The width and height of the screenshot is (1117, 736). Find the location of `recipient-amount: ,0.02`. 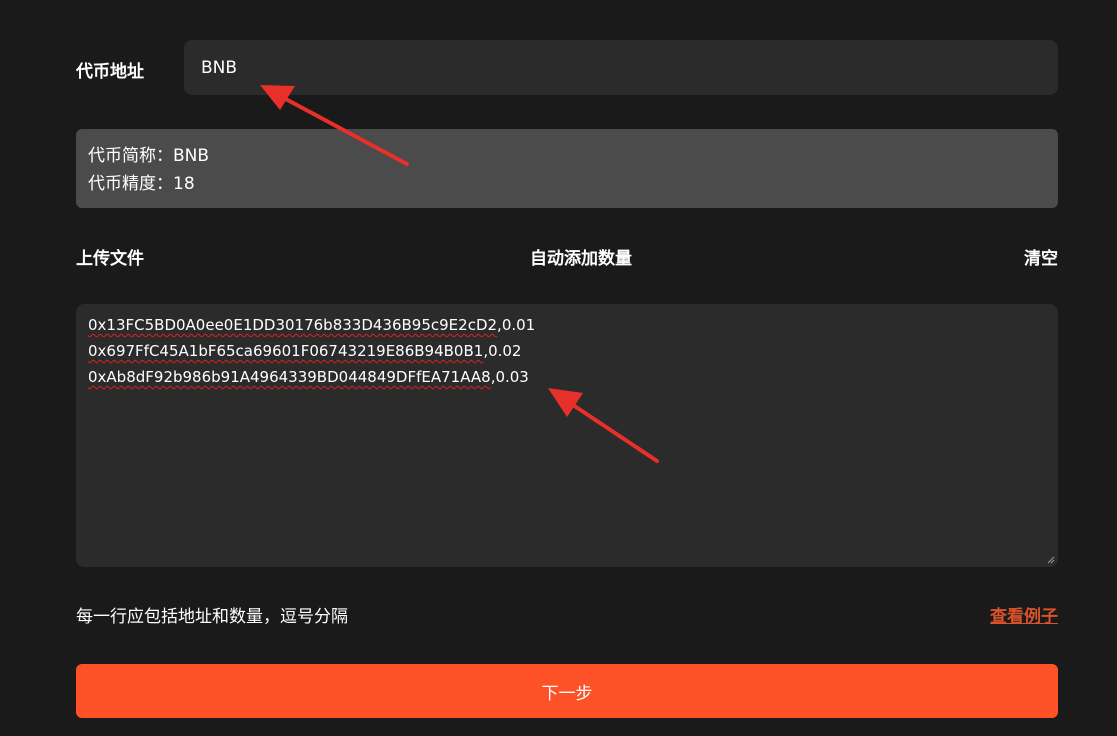

recipient-amount: ,0.02 is located at coordinates (502, 351).